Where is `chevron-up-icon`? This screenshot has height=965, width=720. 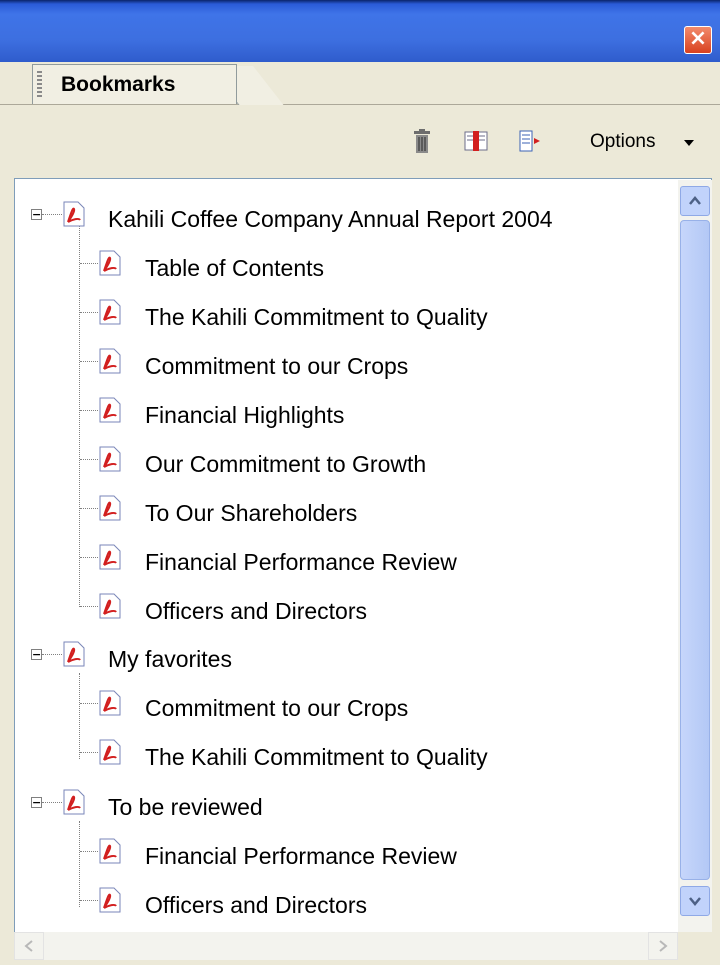
chevron-up-icon is located at coordinates (695, 200).